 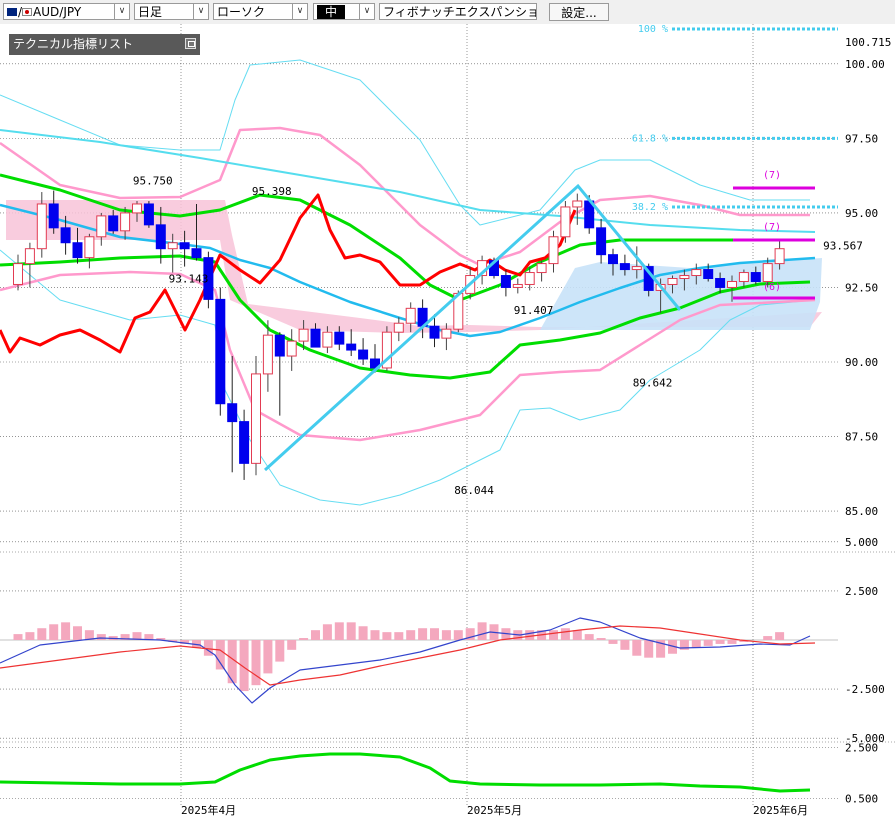 What do you see at coordinates (190, 43) in the screenshot?
I see `minimize-icon` at bounding box center [190, 43].